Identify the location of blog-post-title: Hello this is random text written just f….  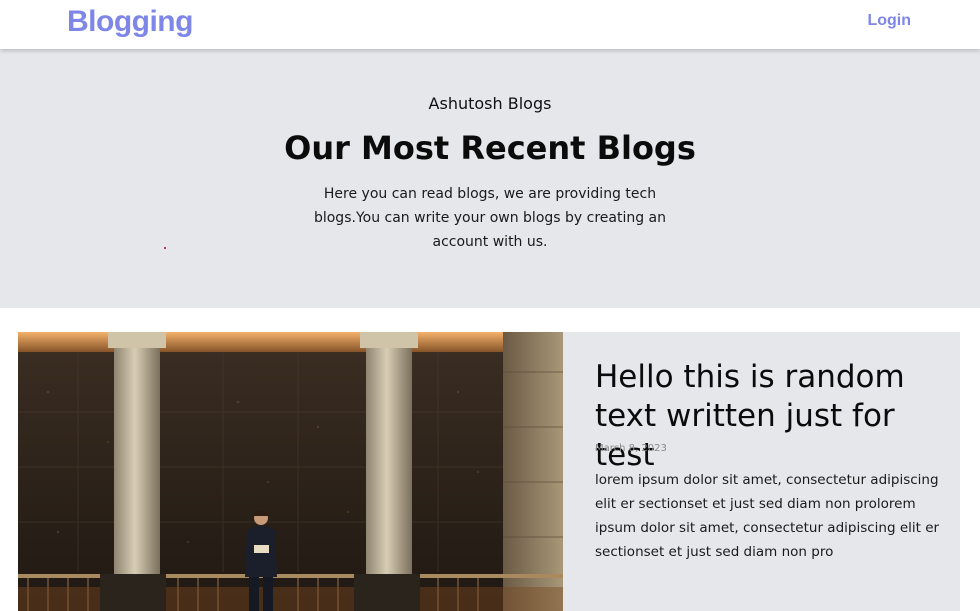
(775, 416).